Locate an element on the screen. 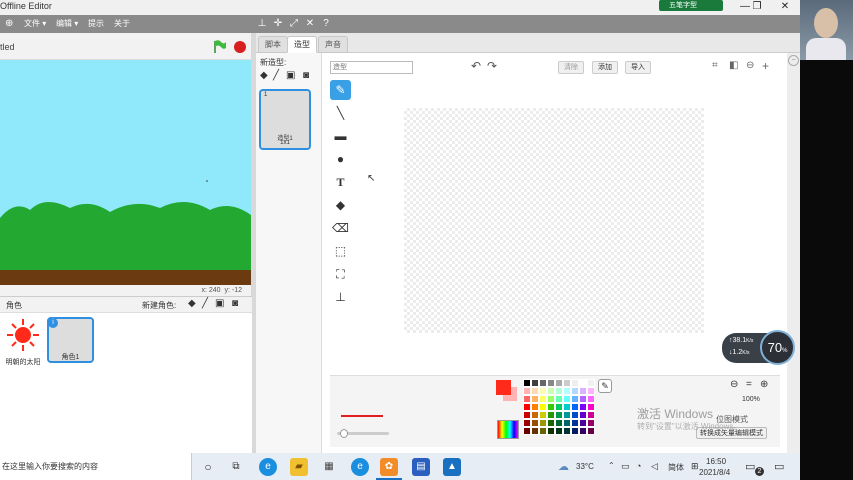 This screenshot has width=853, height=480. redo-icon: ↷ is located at coordinates (492, 66).